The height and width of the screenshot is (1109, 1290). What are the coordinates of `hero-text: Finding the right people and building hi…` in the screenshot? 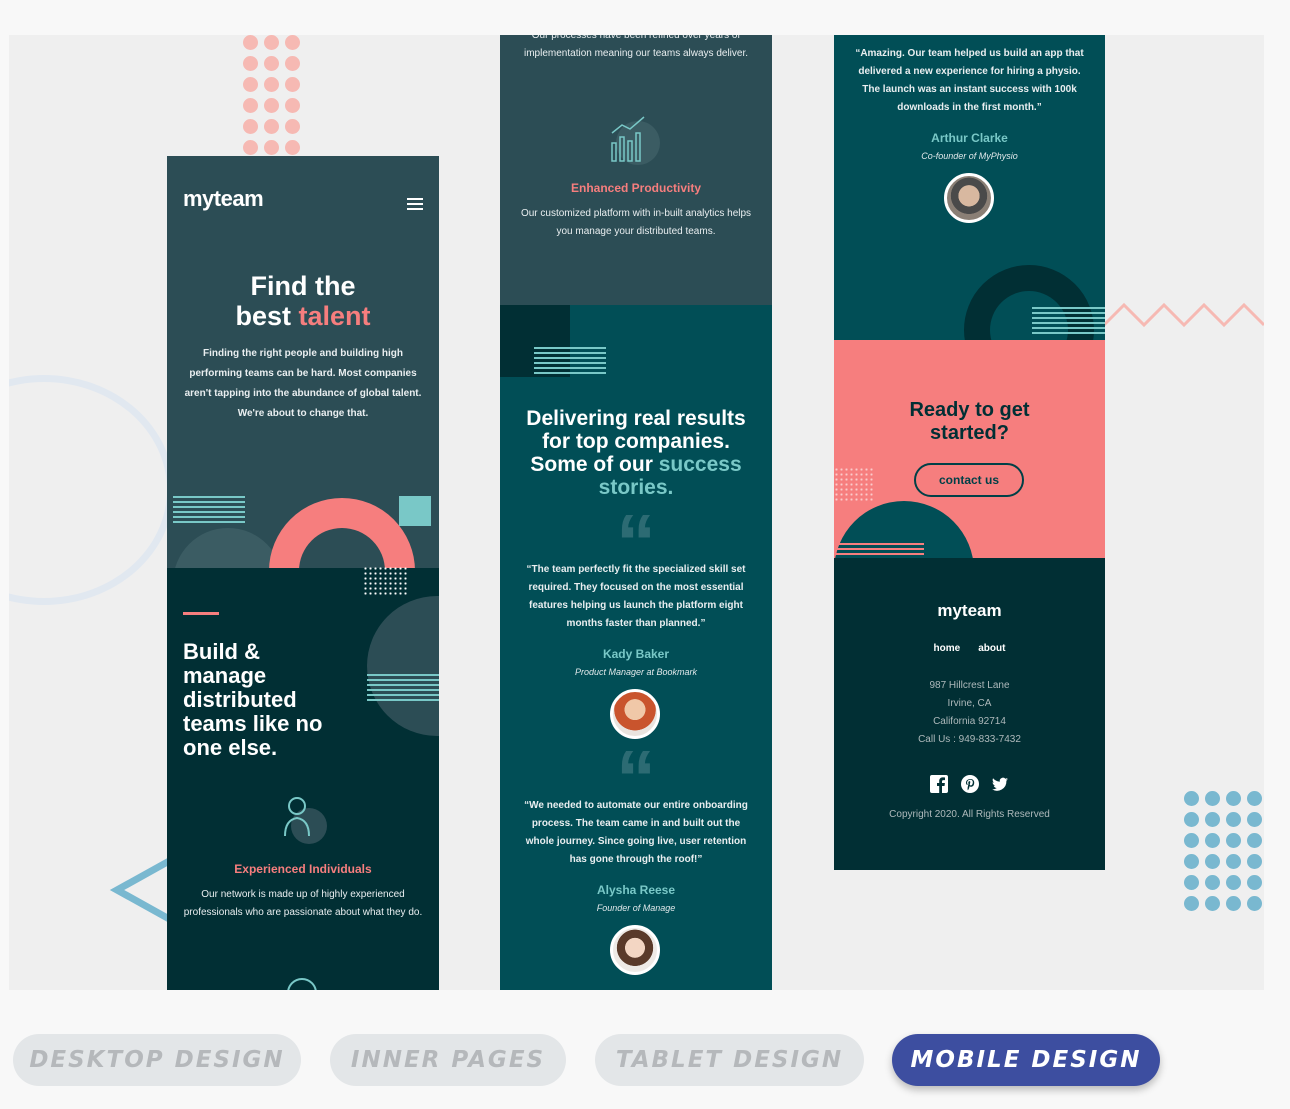 It's located at (303, 383).